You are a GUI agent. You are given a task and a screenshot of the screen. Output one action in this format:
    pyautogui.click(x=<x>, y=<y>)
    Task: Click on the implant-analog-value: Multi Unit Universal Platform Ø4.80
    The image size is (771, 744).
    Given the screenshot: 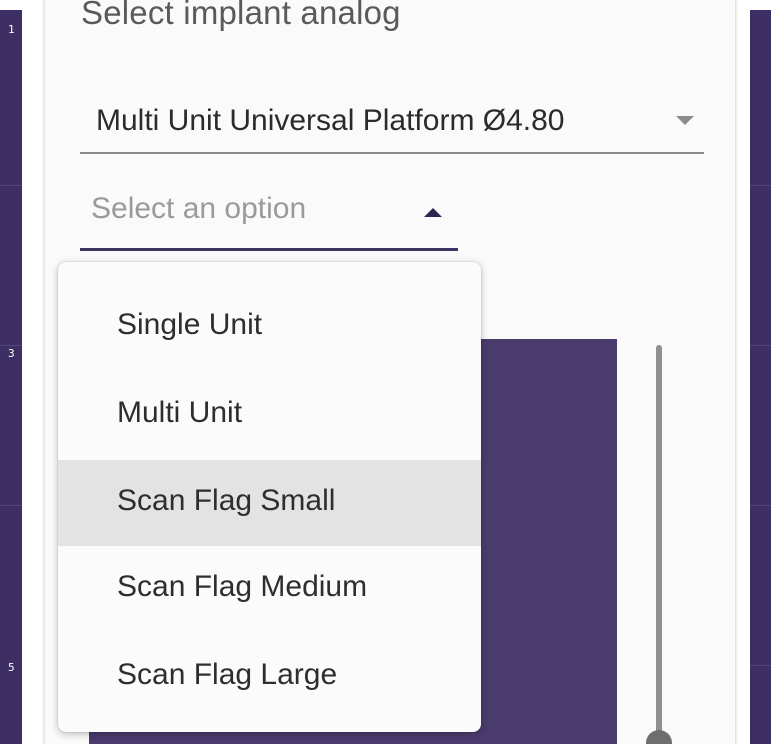 What is the action you would take?
    pyautogui.click(x=330, y=120)
    